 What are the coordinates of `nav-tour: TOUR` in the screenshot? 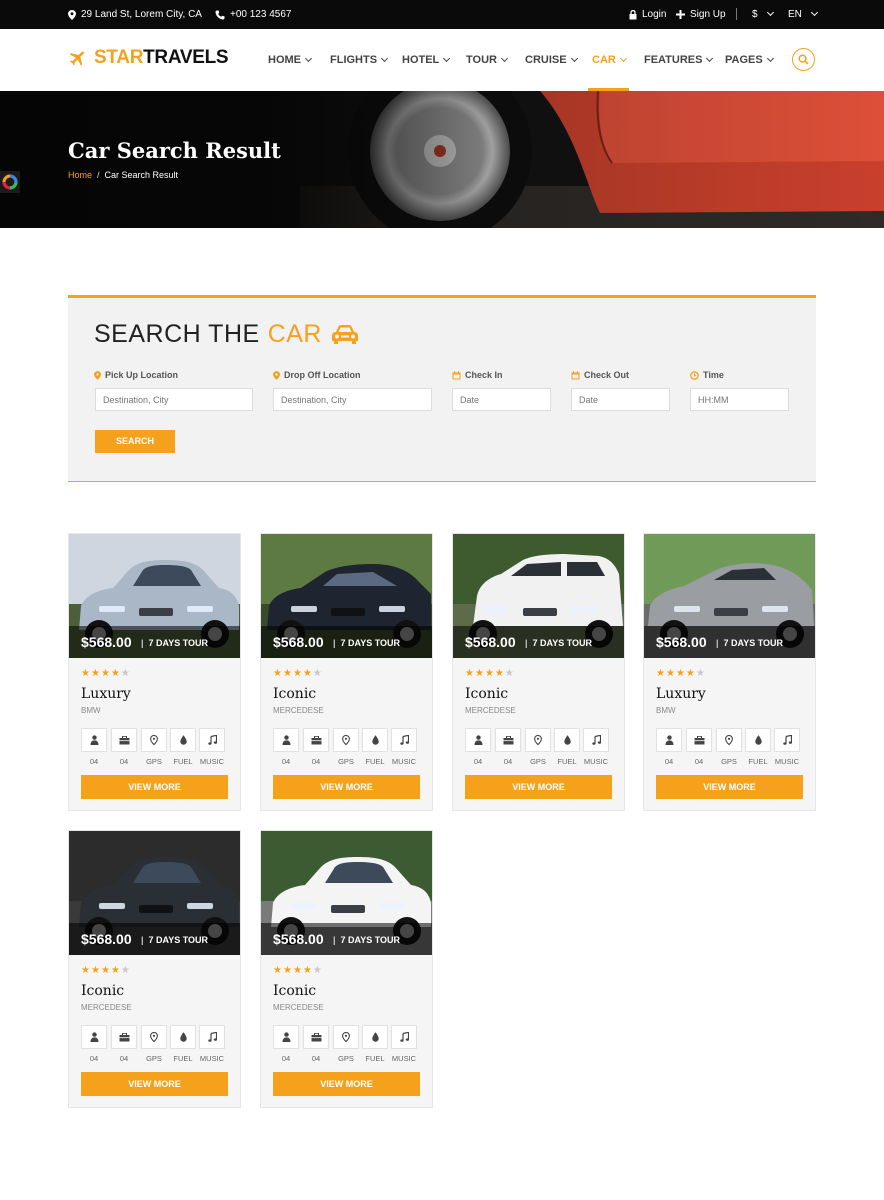 It's located at (487, 60).